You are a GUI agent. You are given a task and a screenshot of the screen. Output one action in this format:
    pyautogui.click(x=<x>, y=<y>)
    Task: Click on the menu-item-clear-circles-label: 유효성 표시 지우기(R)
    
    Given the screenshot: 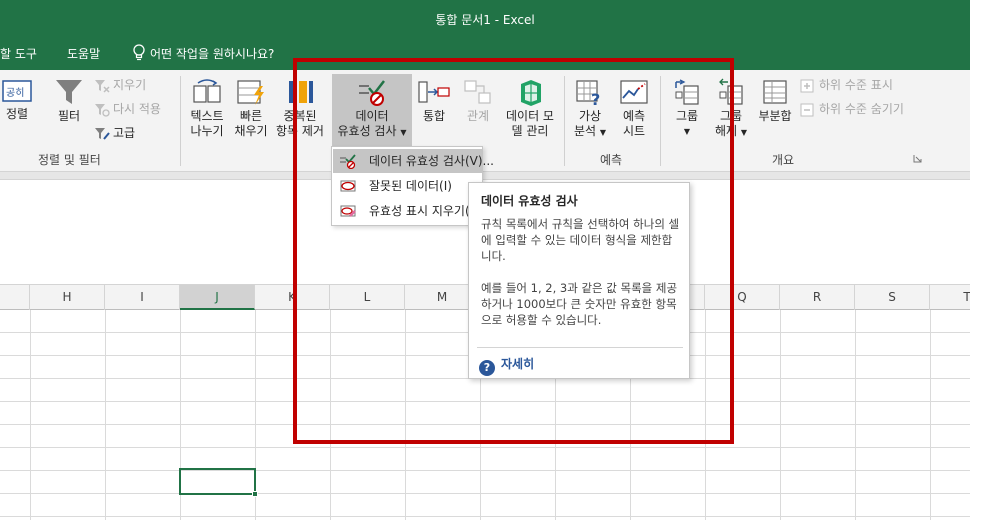 What is the action you would take?
    pyautogui.click(x=426, y=211)
    